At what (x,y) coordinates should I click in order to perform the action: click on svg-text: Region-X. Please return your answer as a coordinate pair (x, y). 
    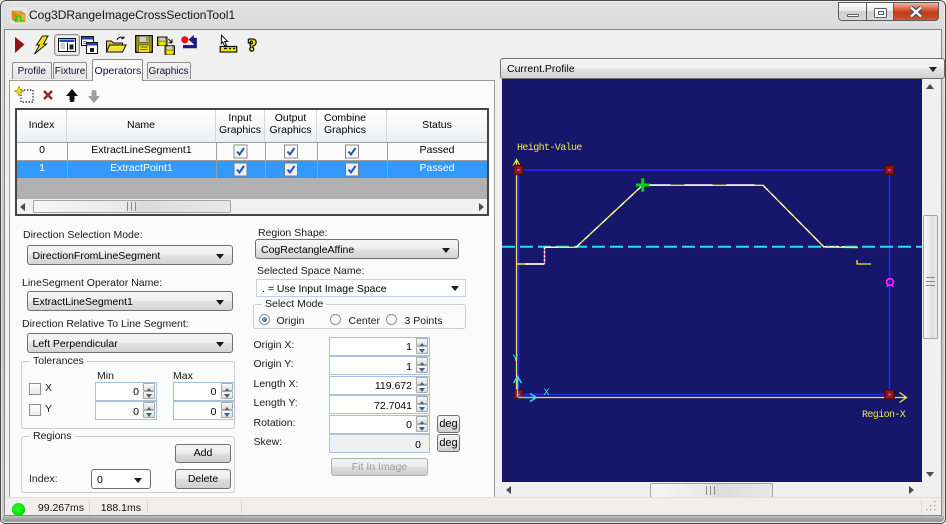
    Looking at the image, I should click on (884, 415).